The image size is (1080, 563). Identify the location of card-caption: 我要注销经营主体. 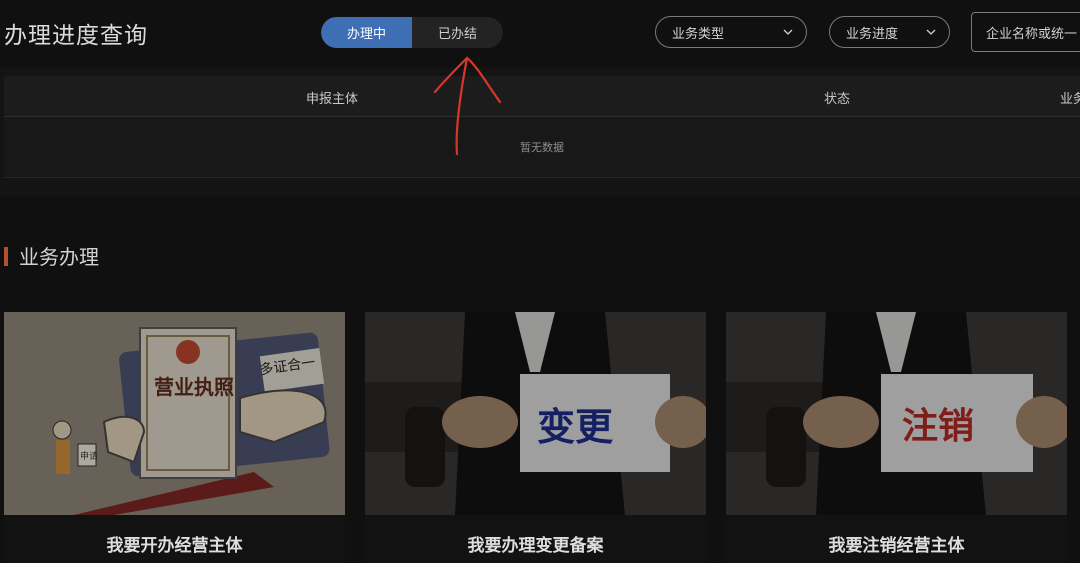
(896, 546).